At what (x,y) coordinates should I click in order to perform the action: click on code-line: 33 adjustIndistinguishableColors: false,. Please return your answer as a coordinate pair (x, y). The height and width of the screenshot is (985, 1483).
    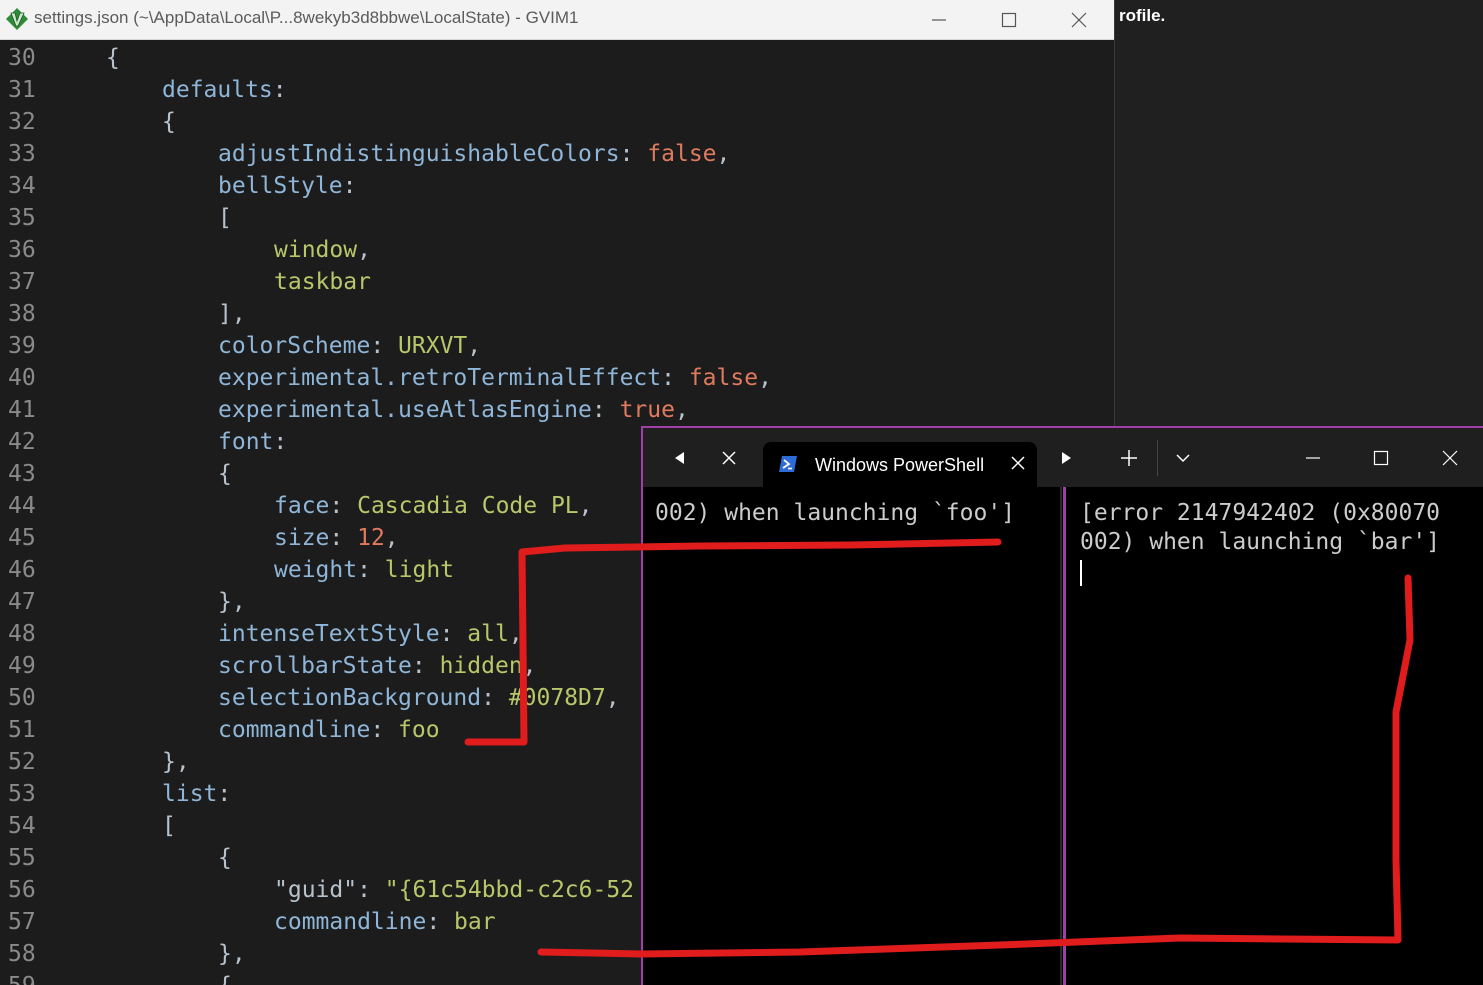
    Looking at the image, I should click on (557, 154).